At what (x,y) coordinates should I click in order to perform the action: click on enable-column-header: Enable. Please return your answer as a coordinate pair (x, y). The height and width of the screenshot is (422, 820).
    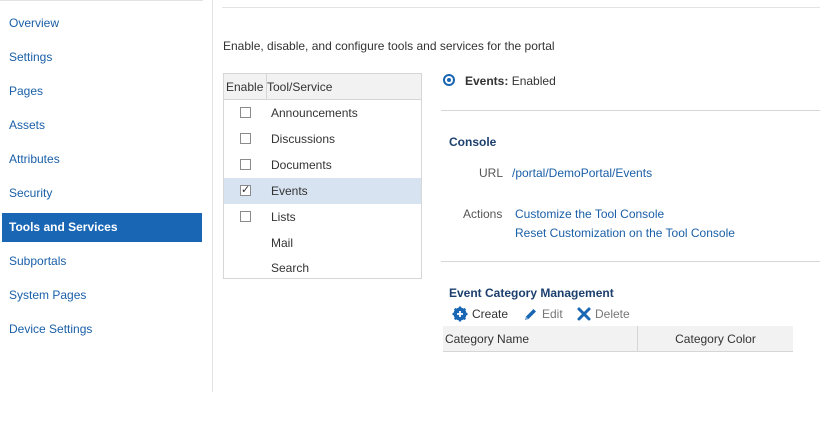
    Looking at the image, I should click on (245, 87).